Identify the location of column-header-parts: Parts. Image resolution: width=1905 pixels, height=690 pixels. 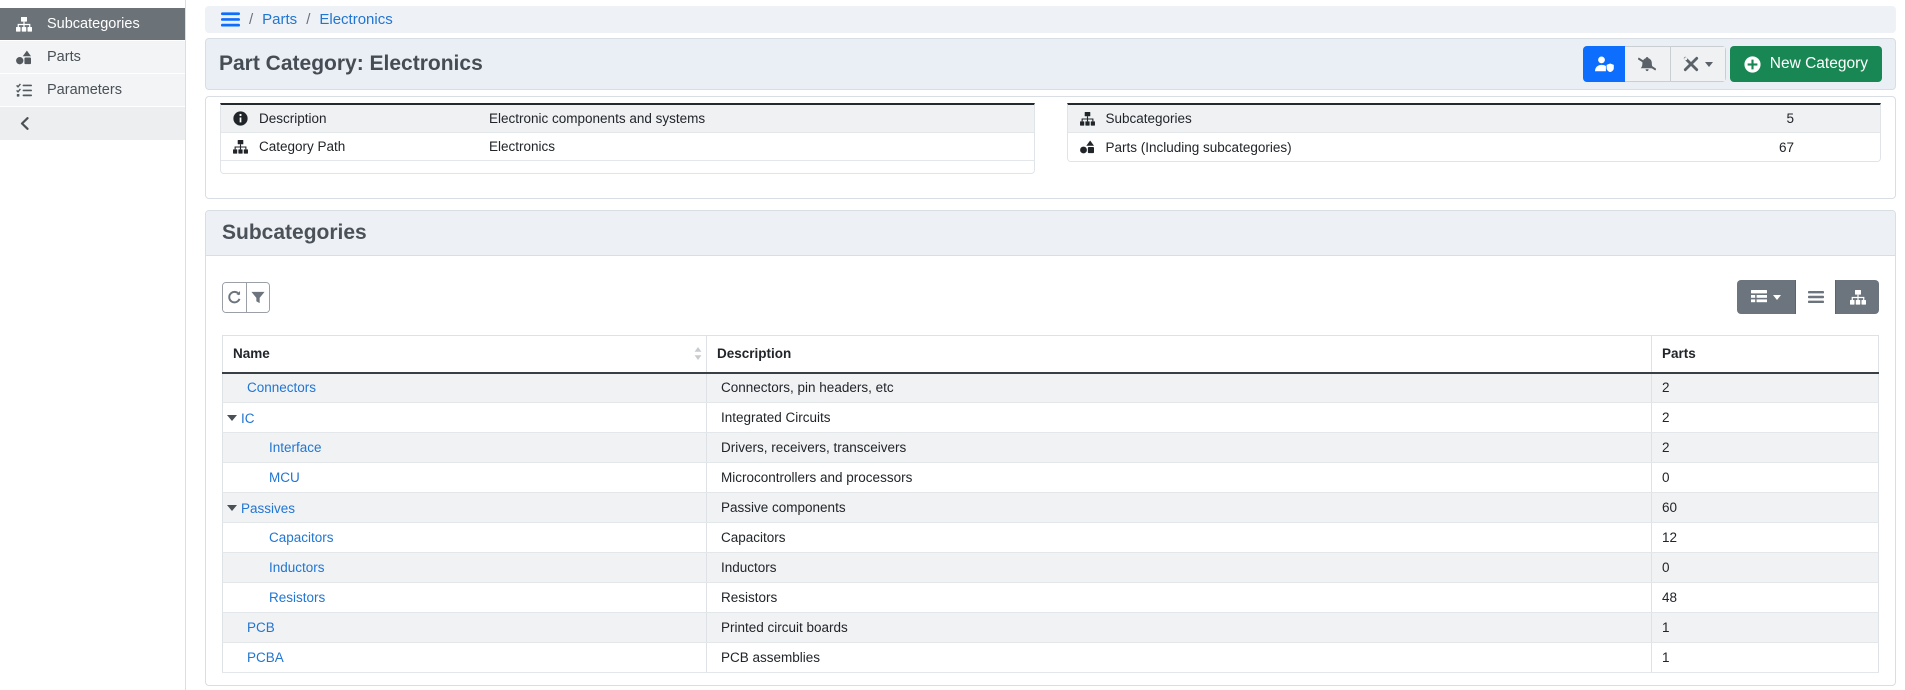
(1765, 354).